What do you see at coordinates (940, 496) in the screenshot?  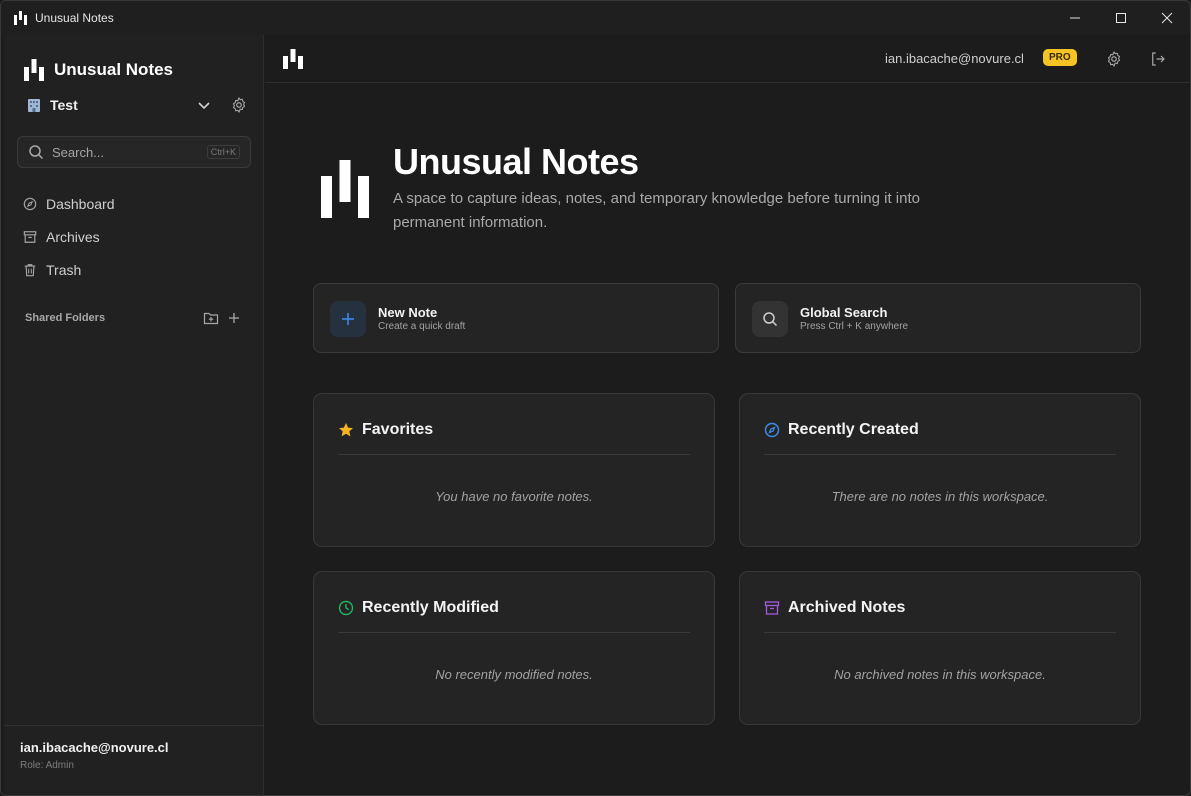 I see `card-empty-message: There are no notes in this workspace.` at bounding box center [940, 496].